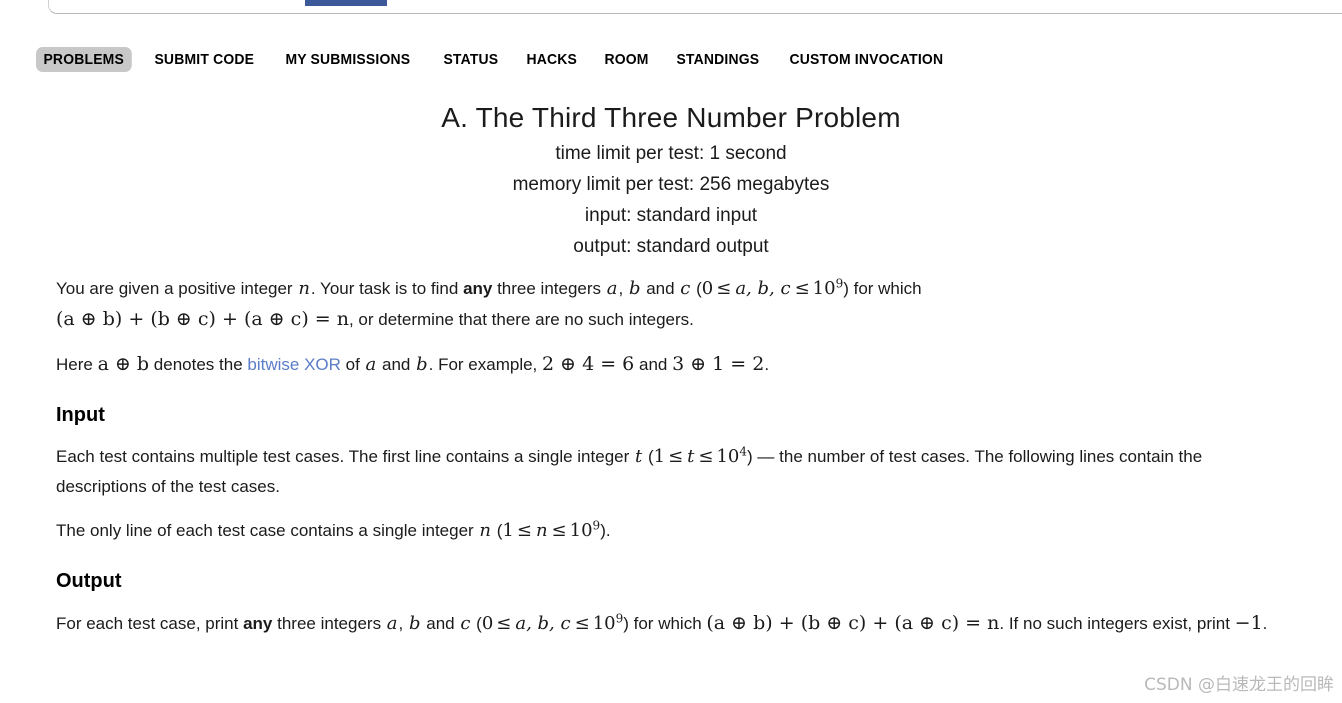 The height and width of the screenshot is (703, 1342). What do you see at coordinates (866, 59) in the screenshot?
I see `nav-item-custom-invocation: CUSTOM INVOCATION` at bounding box center [866, 59].